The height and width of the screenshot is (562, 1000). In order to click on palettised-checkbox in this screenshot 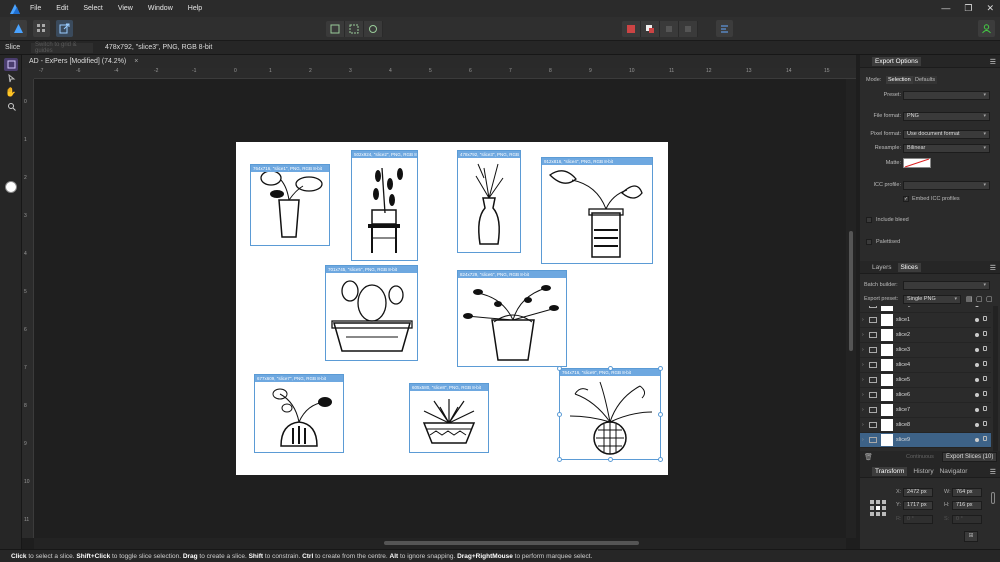, I will do `click(869, 242)`.